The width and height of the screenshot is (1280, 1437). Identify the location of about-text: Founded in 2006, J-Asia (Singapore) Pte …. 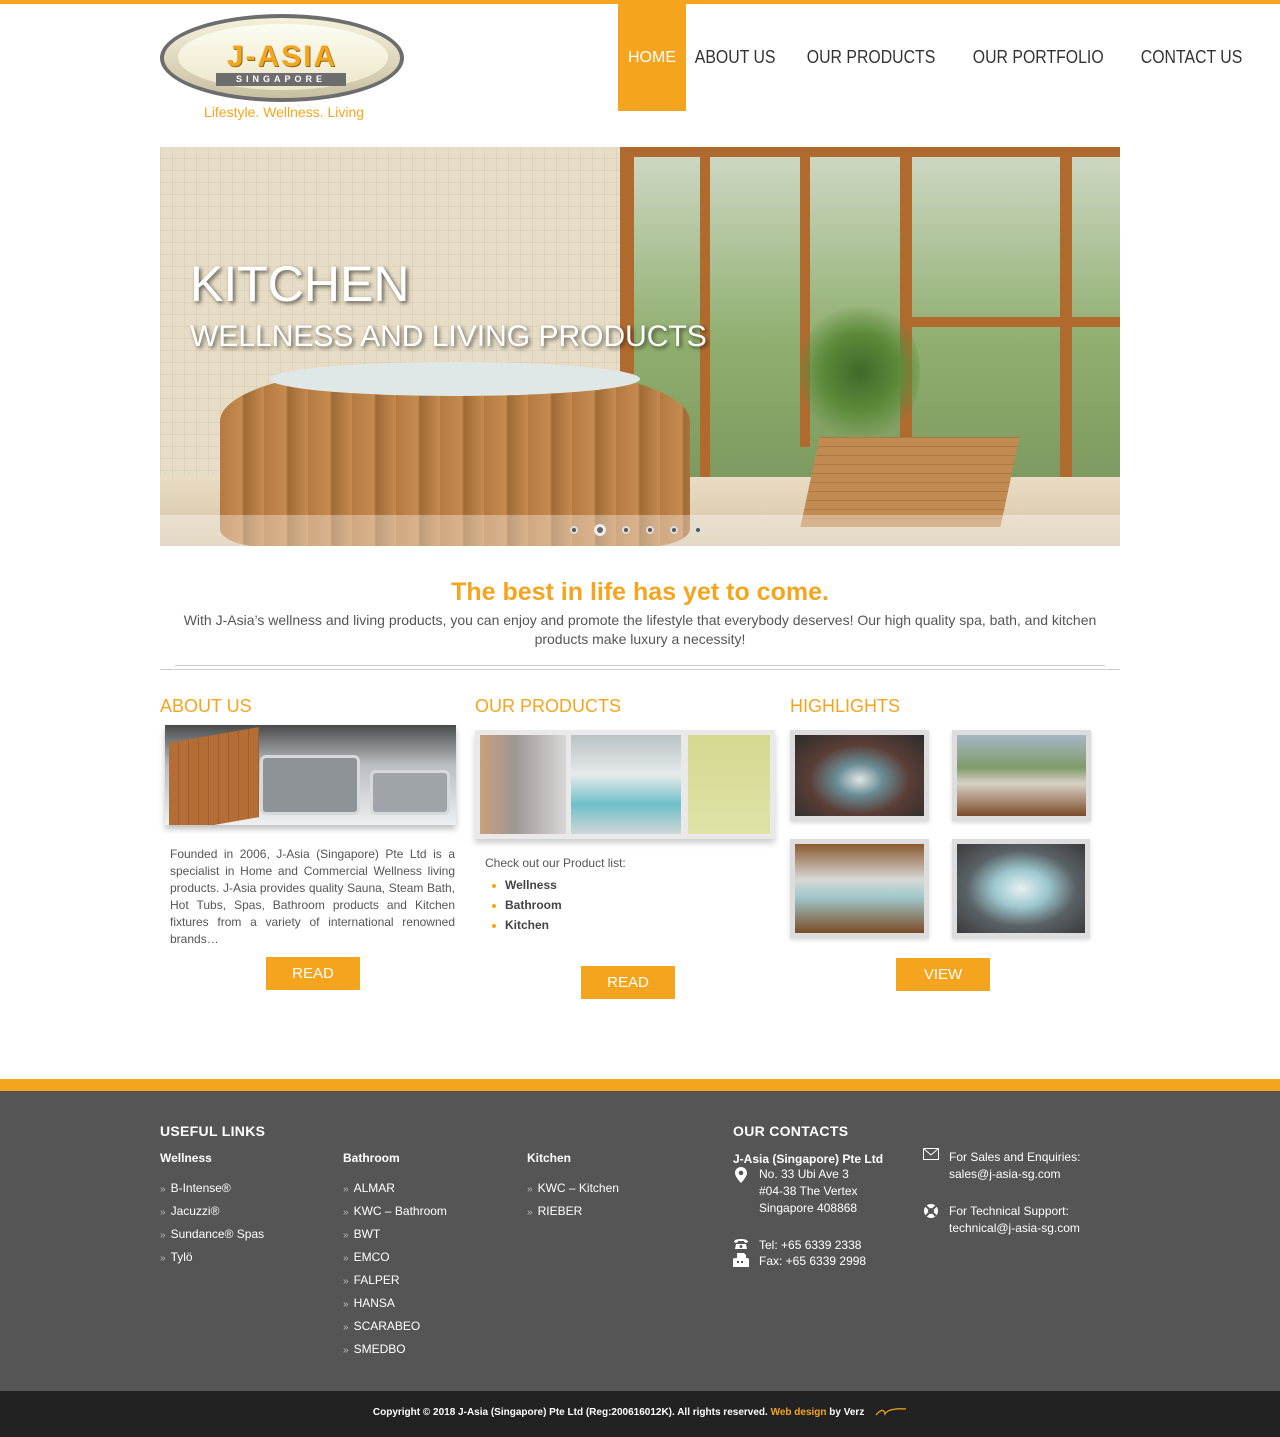
(312, 896).